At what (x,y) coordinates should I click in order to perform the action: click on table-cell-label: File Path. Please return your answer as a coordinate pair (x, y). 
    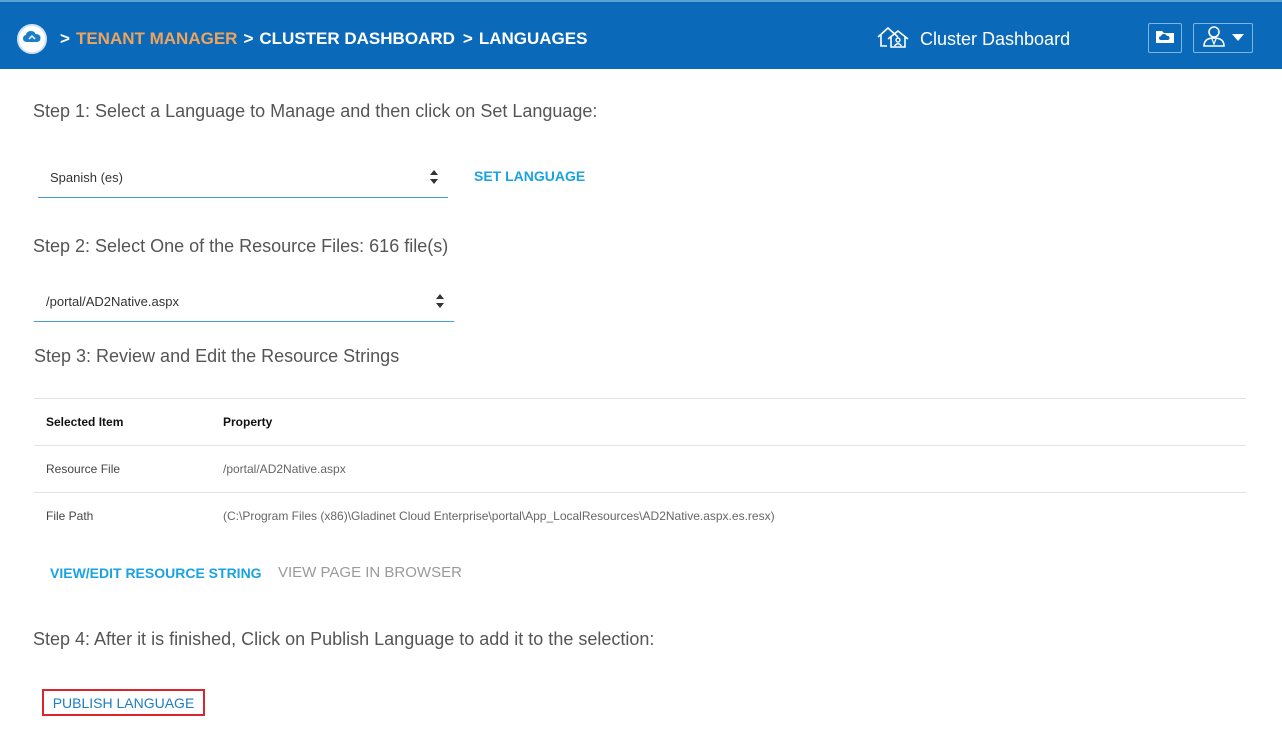
    Looking at the image, I should click on (122, 516).